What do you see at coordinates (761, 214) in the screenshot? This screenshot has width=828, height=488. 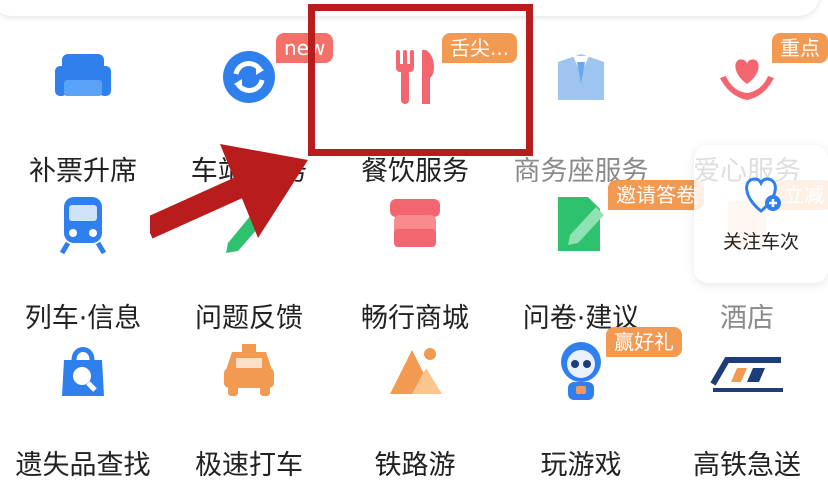 I see `follow-train-button: 关注车次` at bounding box center [761, 214].